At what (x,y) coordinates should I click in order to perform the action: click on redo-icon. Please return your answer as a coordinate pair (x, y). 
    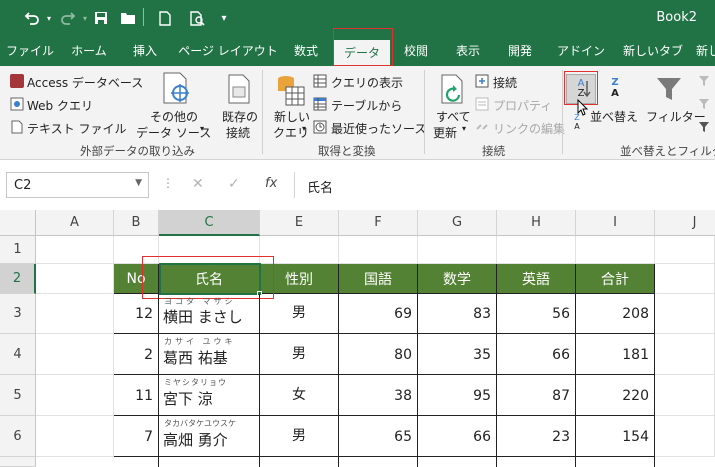
    Looking at the image, I should click on (68, 18).